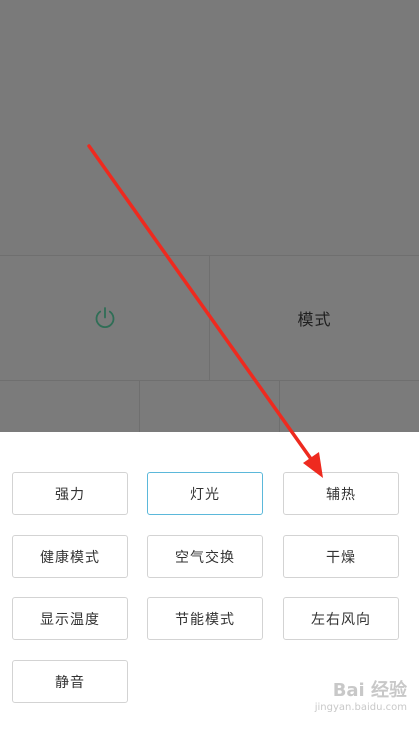 The width and height of the screenshot is (419, 732). Describe the element at coordinates (341, 556) in the screenshot. I see `option-button-dry: 干燥` at that location.